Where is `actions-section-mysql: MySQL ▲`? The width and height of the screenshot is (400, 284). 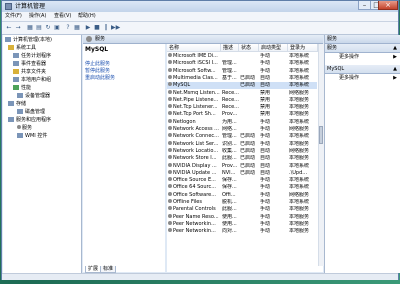 actions-section-mysql: MySQL ▲ is located at coordinates (362, 69).